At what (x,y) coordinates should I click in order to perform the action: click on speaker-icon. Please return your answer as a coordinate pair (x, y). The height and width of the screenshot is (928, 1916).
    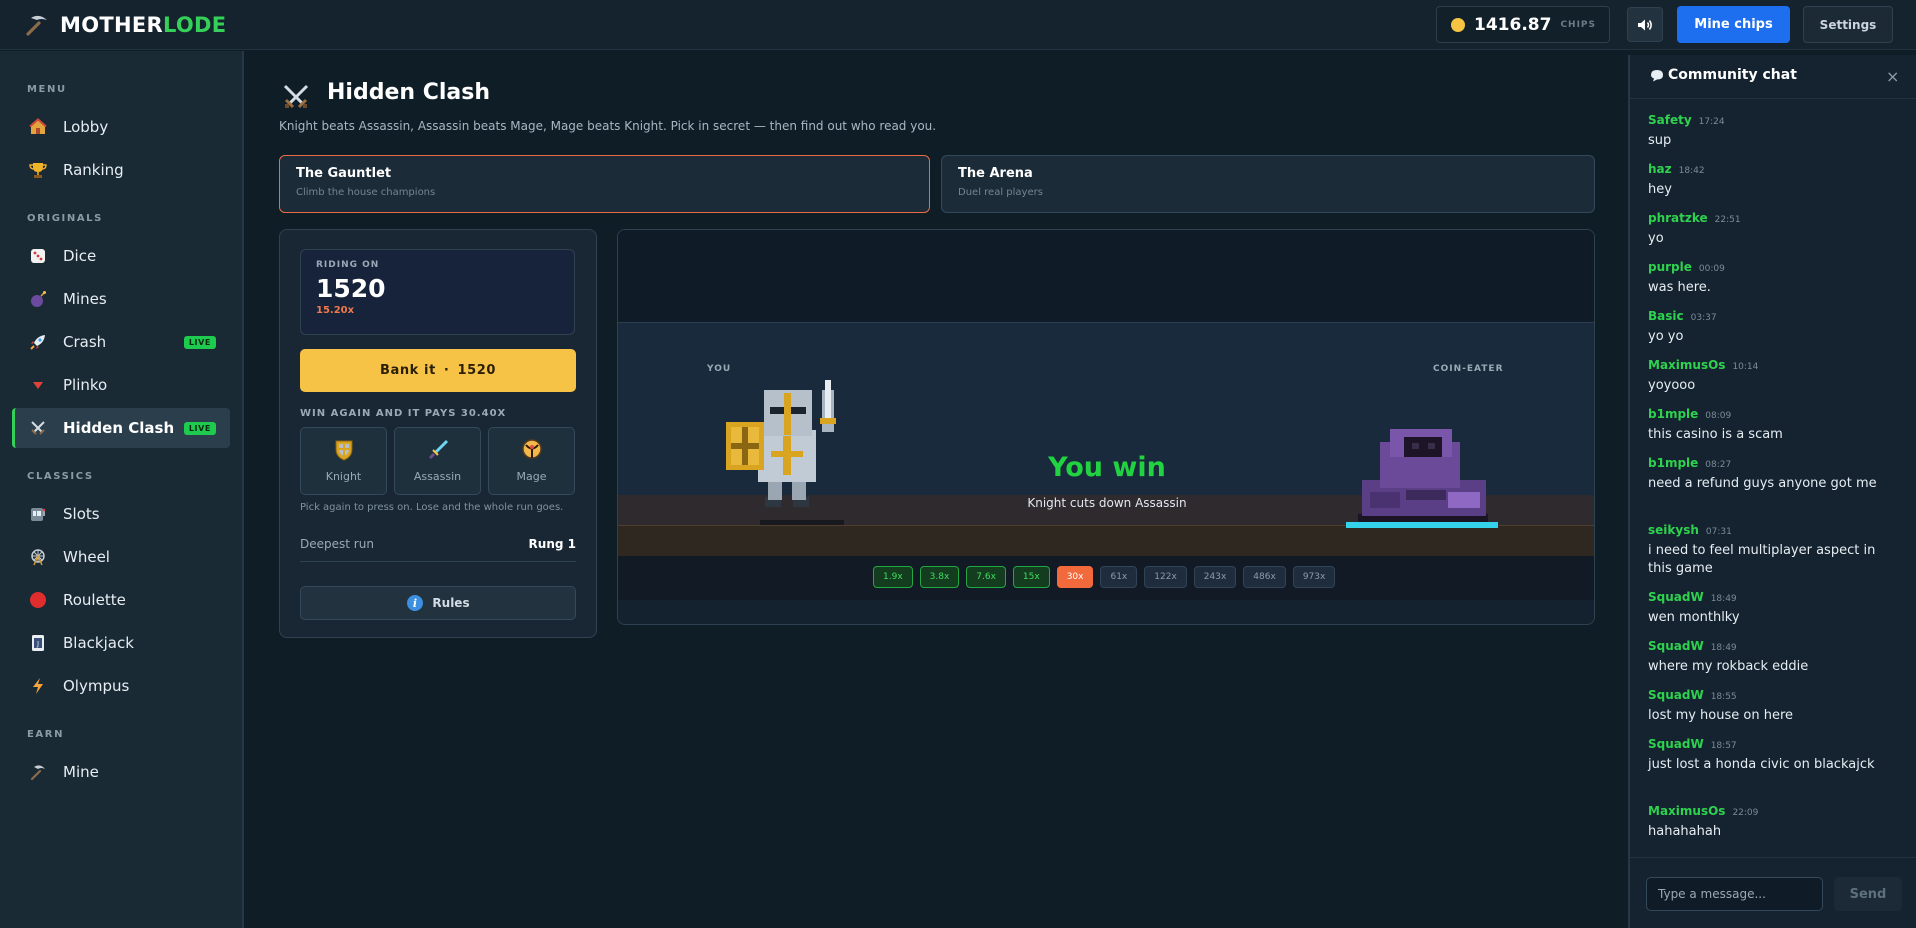
    Looking at the image, I should click on (1645, 24).